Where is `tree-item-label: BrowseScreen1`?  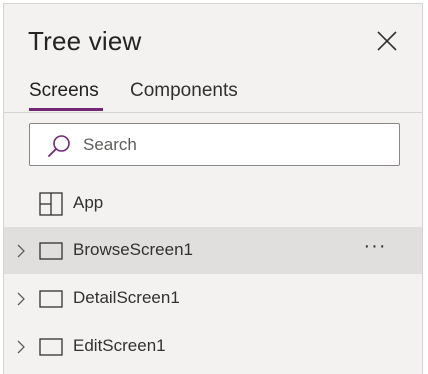
tree-item-label: BrowseScreen1 is located at coordinates (133, 249).